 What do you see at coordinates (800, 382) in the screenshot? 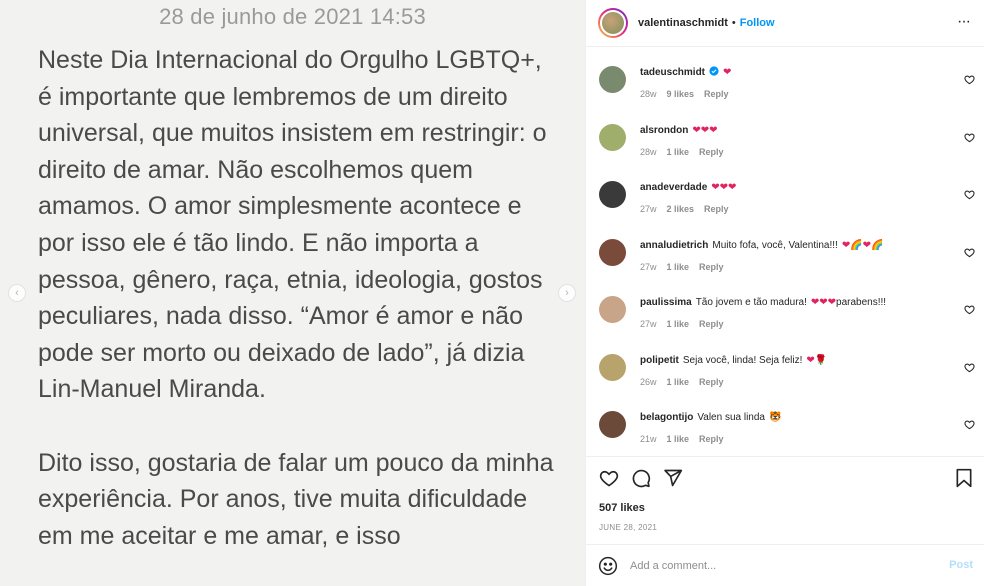
I see `comment-meta: 26w 1 like Reply` at bounding box center [800, 382].